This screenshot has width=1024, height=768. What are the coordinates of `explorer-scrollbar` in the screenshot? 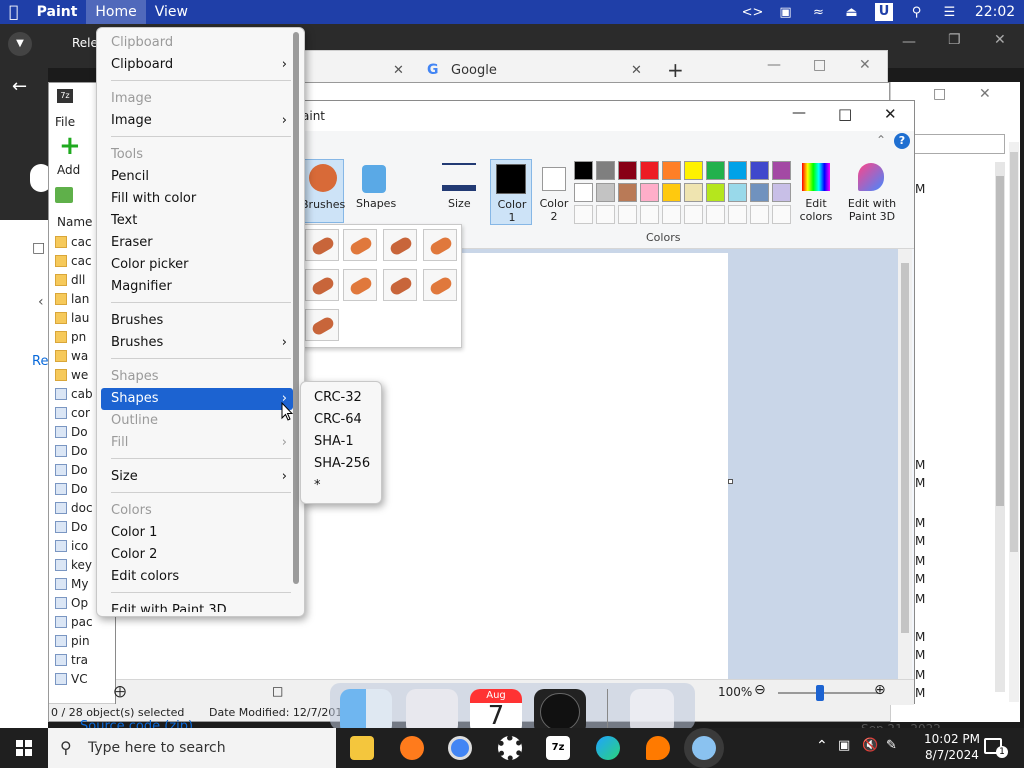 It's located at (1000, 427).